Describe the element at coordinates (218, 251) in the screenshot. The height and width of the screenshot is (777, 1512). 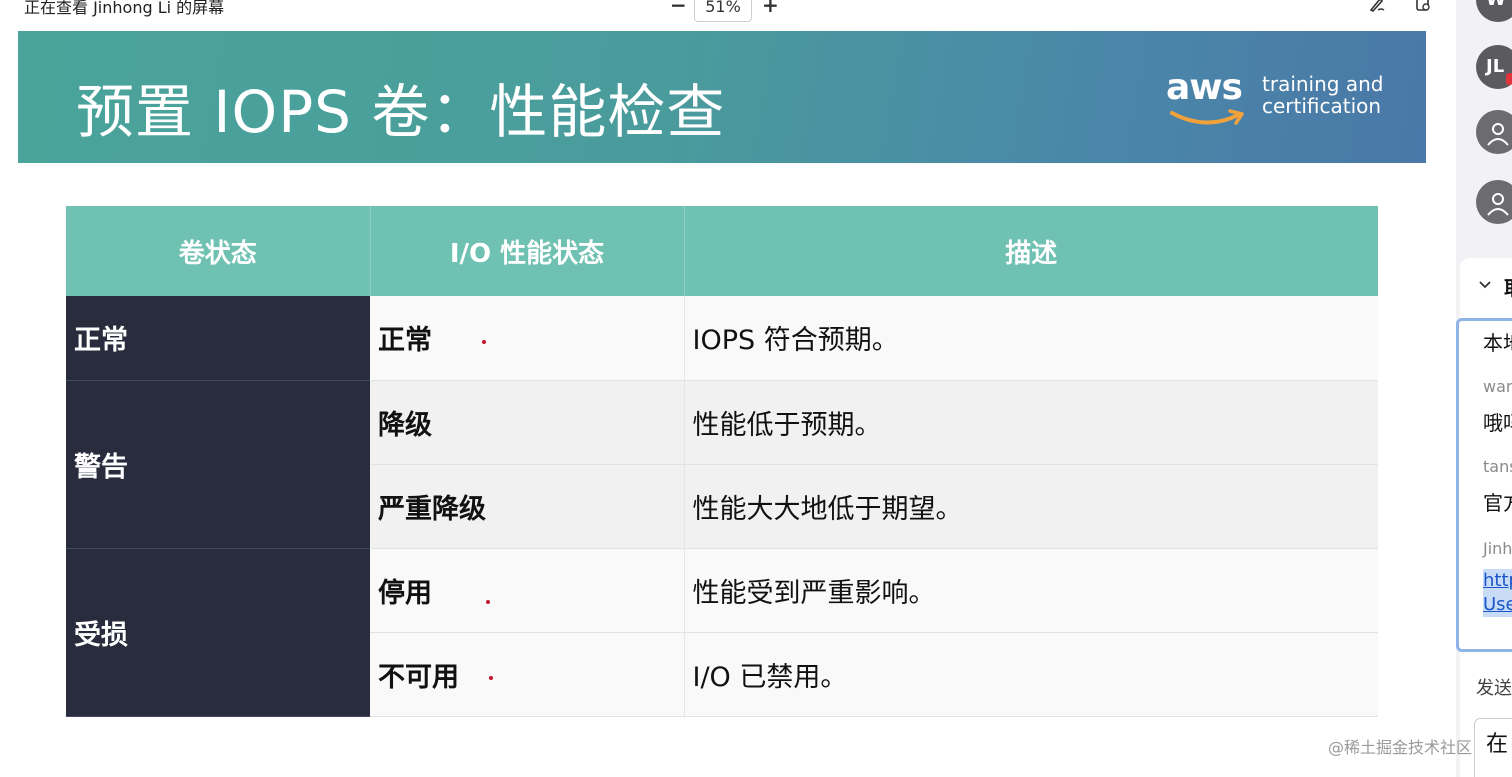
I see `header-volume-state: 卷状态` at that location.